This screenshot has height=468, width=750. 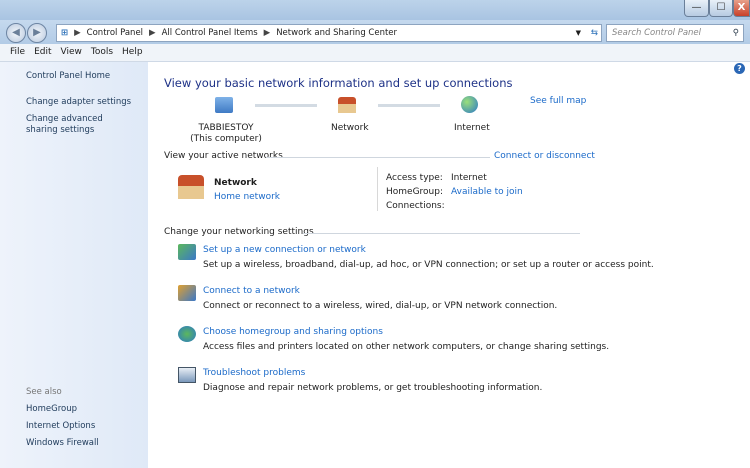 I want to click on see-also-internet-options: Internet Options, so click(x=60, y=426).